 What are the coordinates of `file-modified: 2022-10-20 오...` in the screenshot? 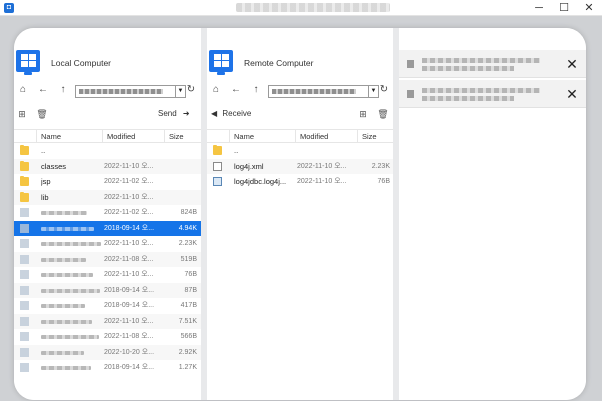 It's located at (129, 352).